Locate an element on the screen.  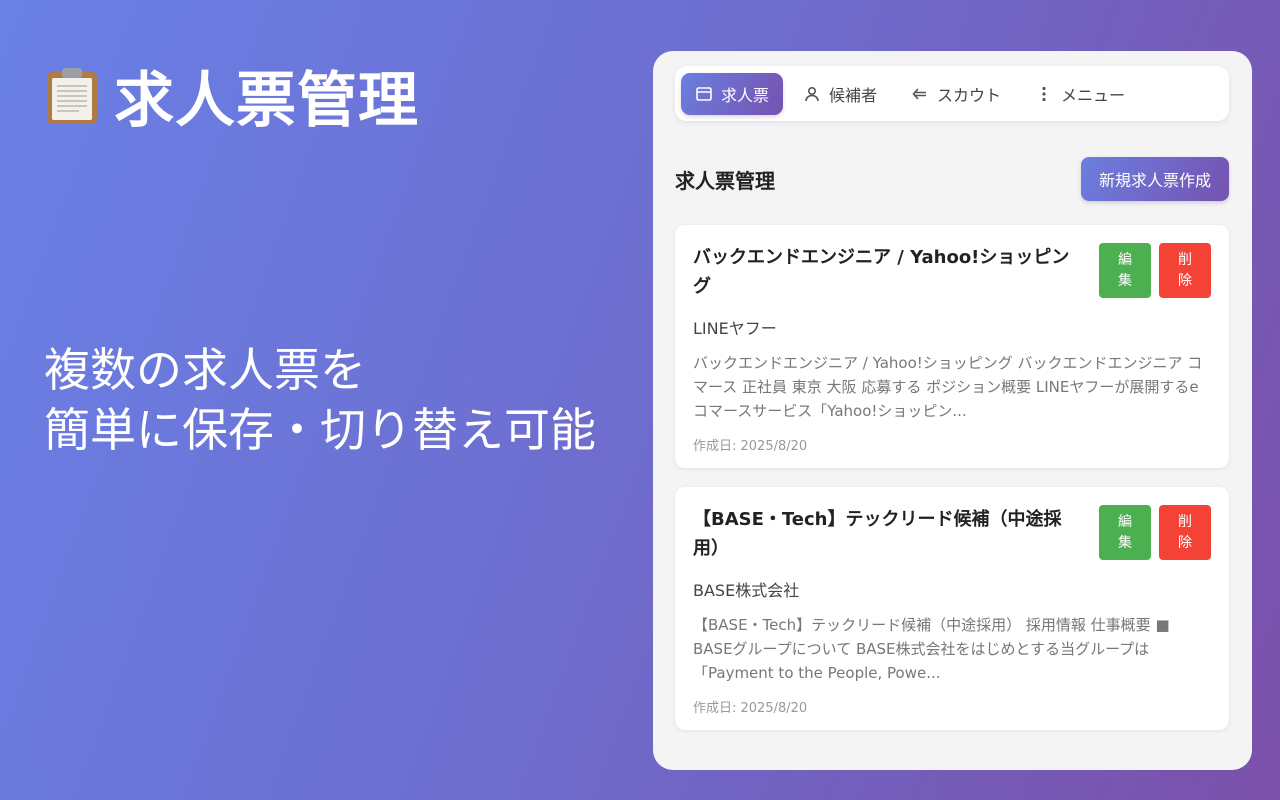
section-title: 求人票管理 is located at coordinates (725, 180).